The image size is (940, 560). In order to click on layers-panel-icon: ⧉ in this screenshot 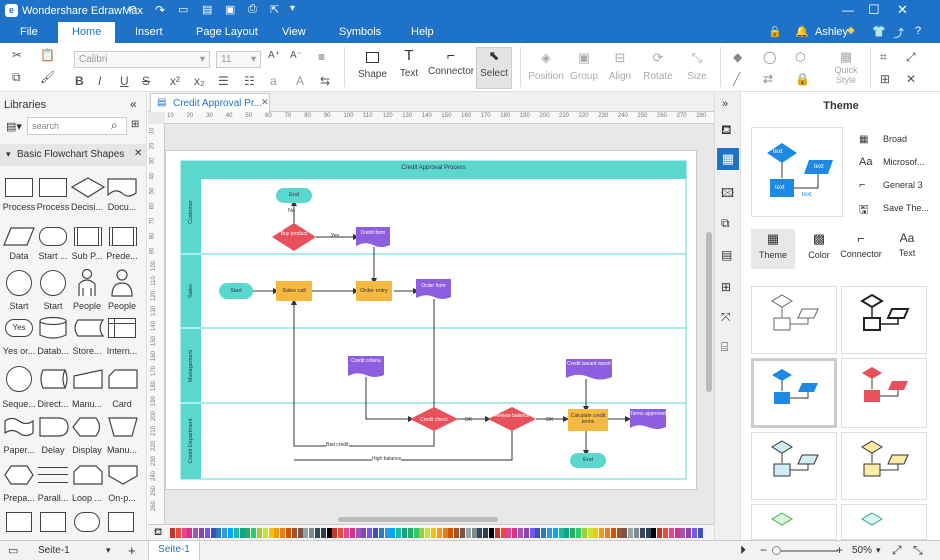, I will do `click(725, 223)`.